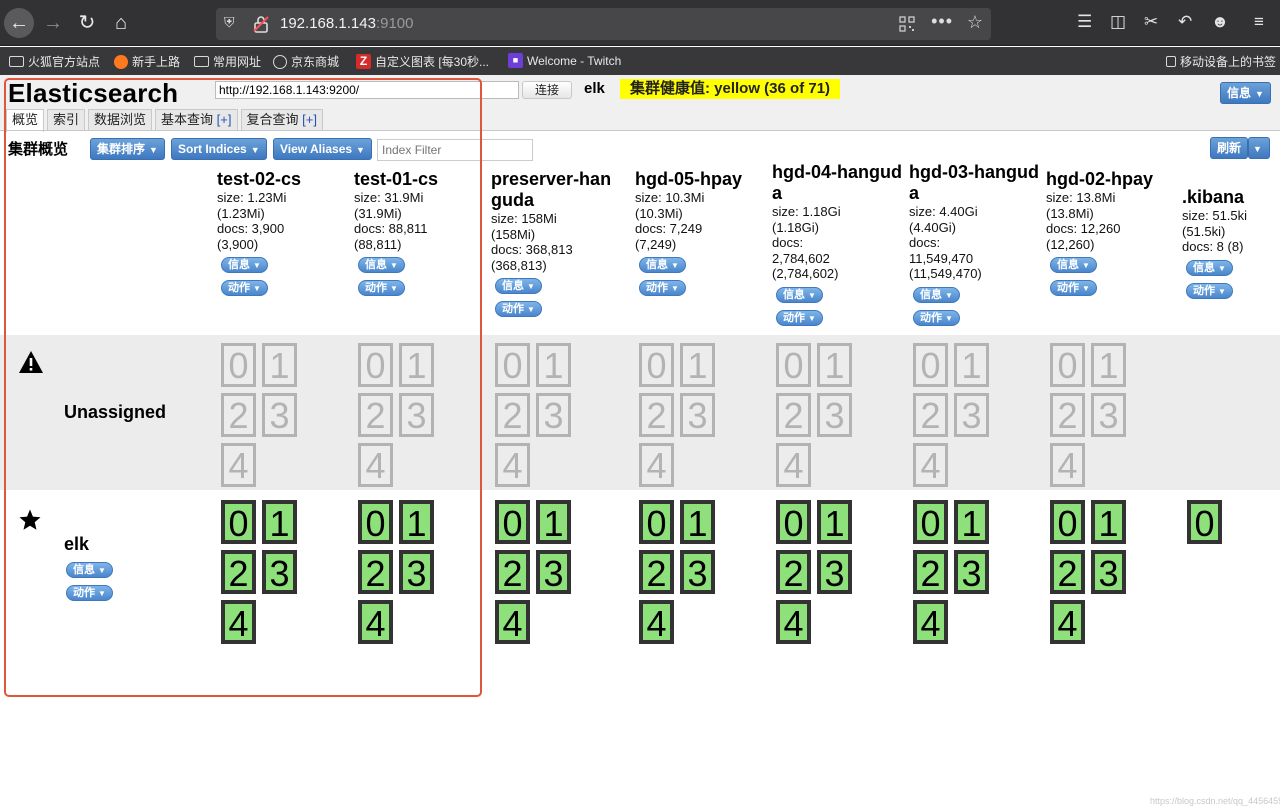 This screenshot has height=806, width=1280. Describe the element at coordinates (127, 149) in the screenshot. I see `cluster-sort-button: 集群排序 ▼` at that location.